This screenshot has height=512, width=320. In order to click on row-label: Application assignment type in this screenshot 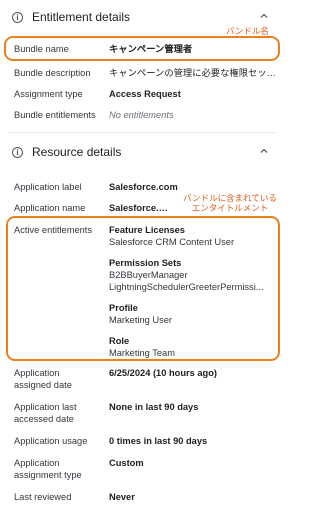, I will do `click(48, 469)`.